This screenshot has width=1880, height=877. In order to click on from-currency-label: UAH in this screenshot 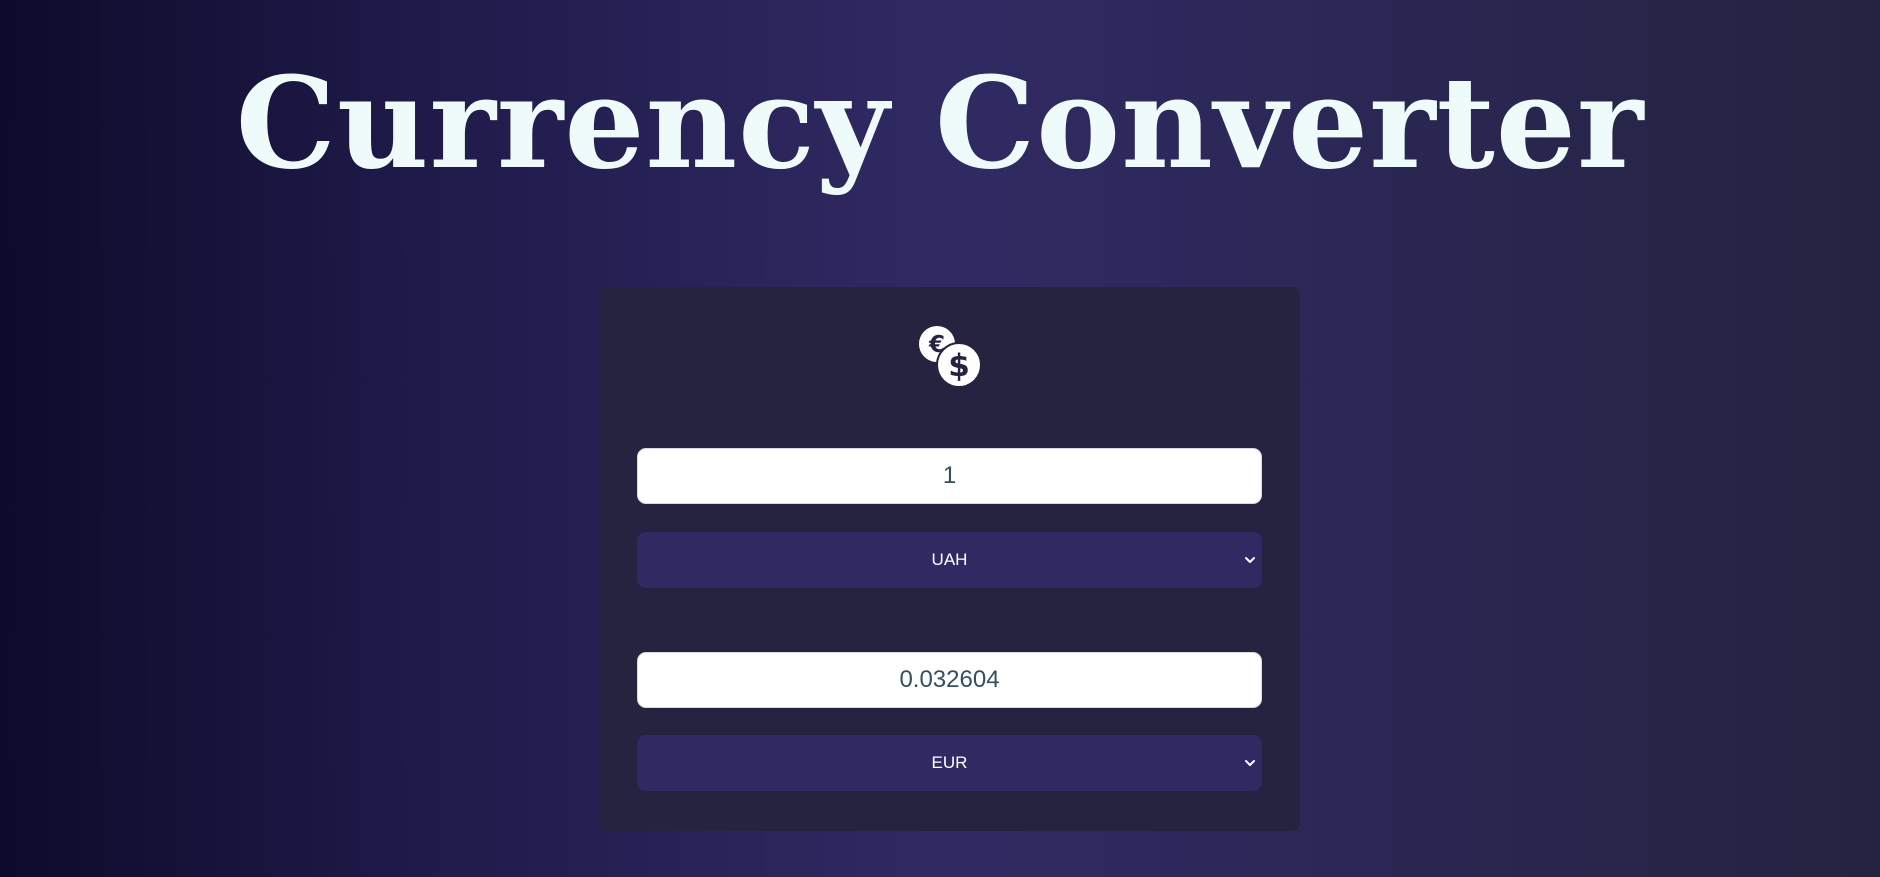, I will do `click(949, 559)`.